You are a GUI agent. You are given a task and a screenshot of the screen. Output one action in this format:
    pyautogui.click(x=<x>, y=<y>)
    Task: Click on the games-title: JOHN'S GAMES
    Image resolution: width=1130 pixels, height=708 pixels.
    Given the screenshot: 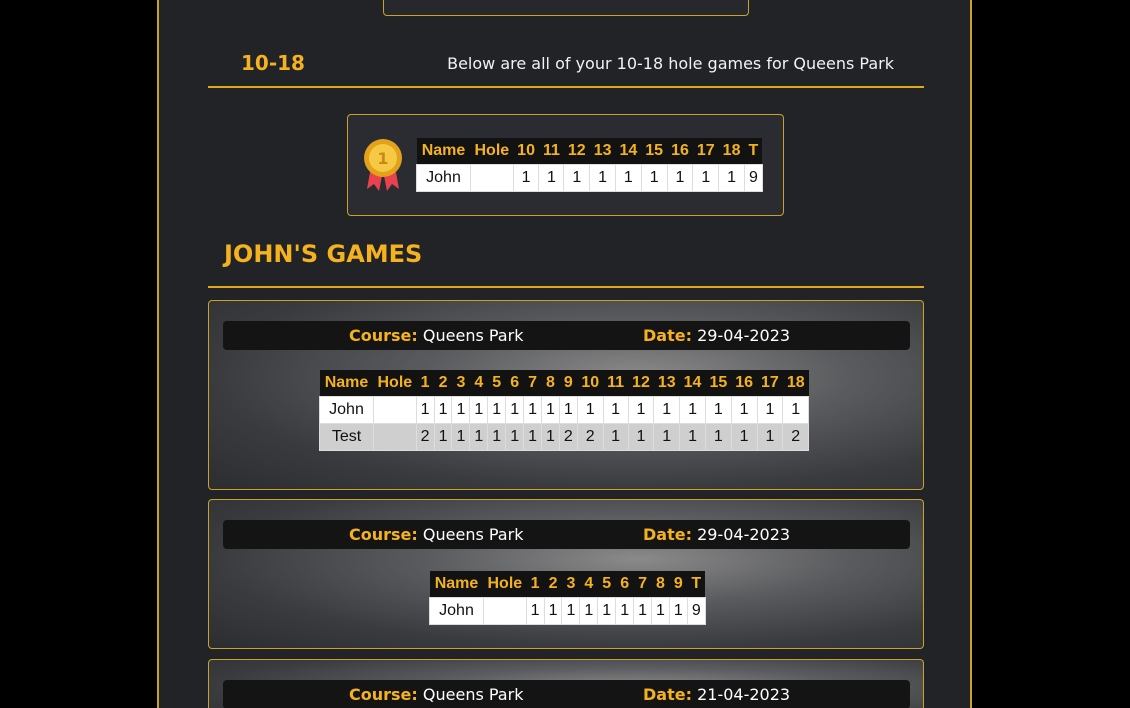 What is the action you would take?
    pyautogui.click(x=323, y=254)
    